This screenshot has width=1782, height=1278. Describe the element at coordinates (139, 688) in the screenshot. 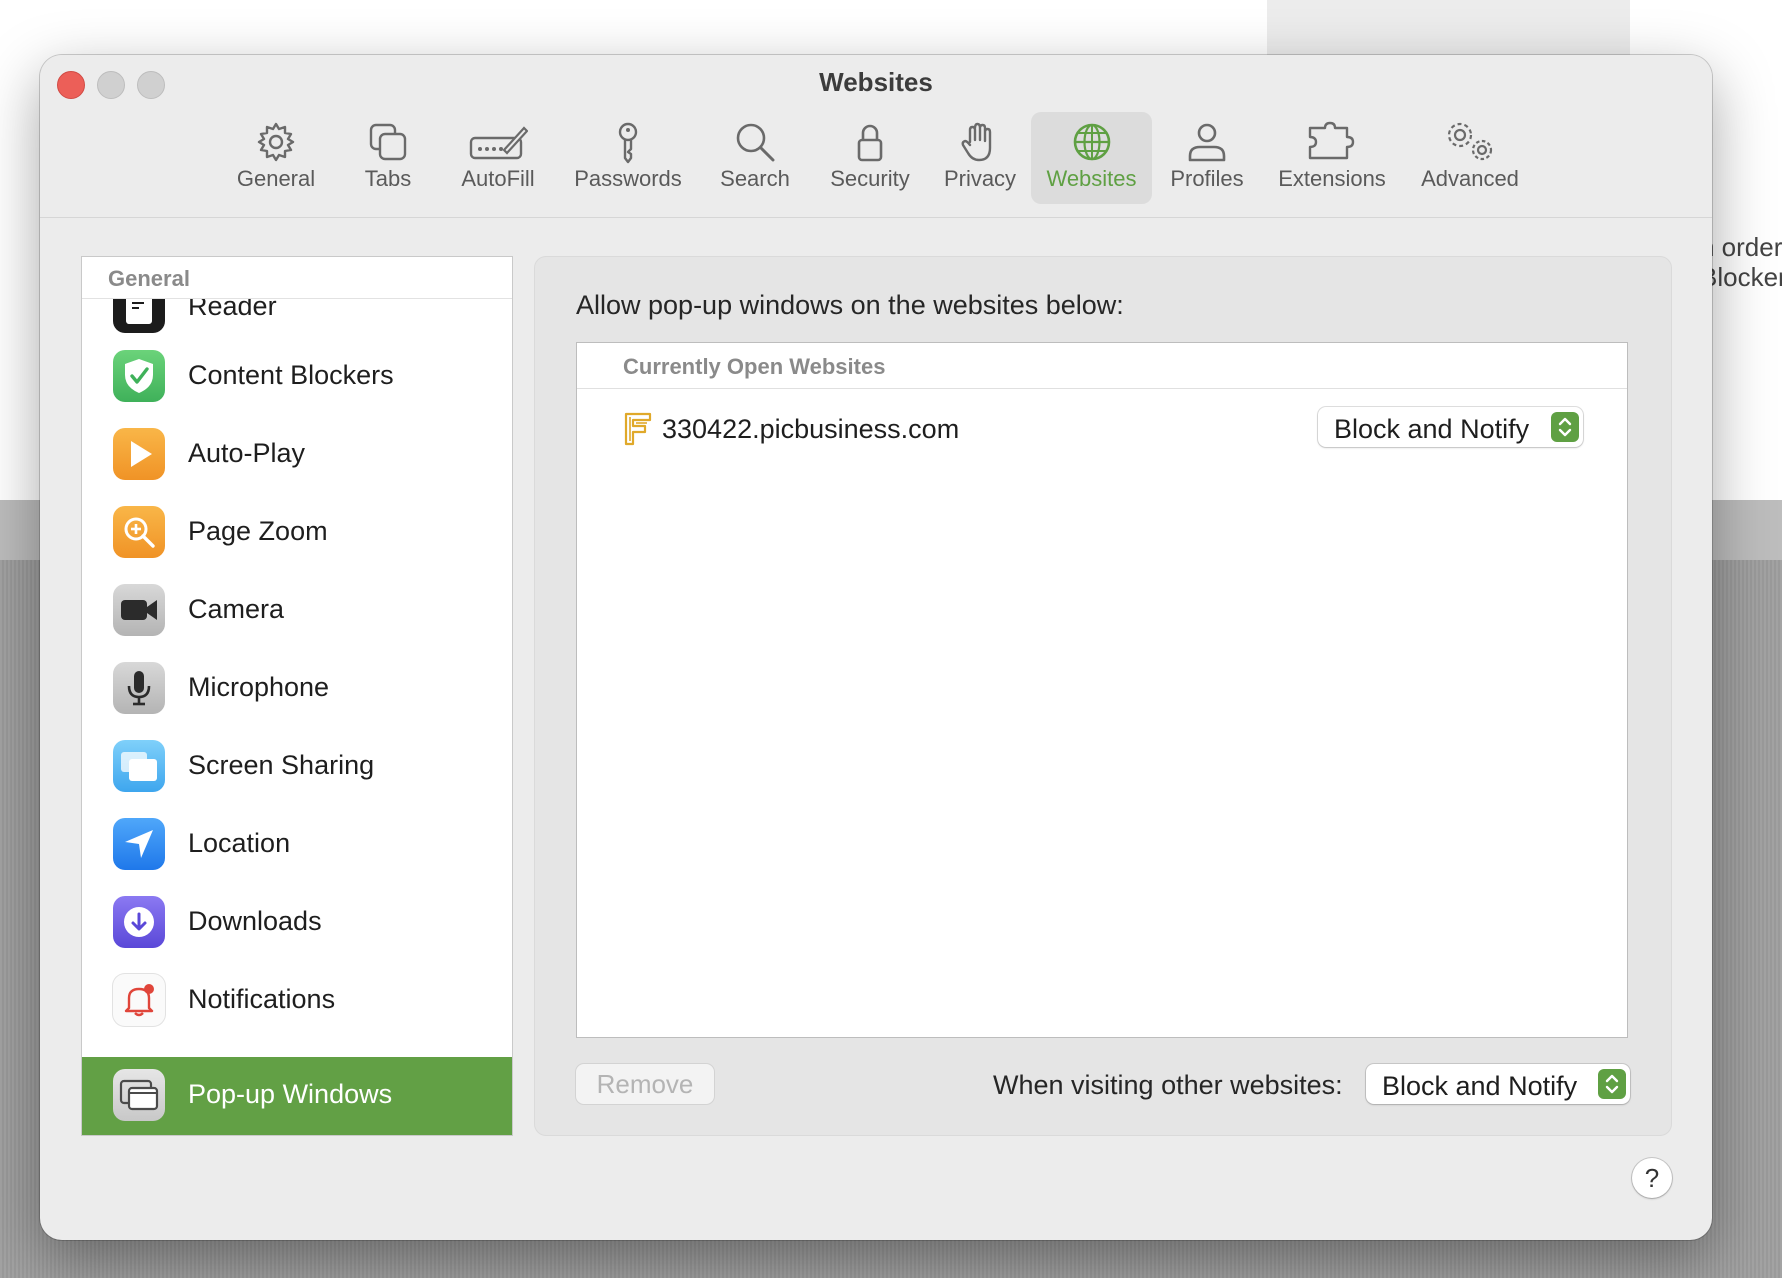

I see `microphone-icon` at that location.